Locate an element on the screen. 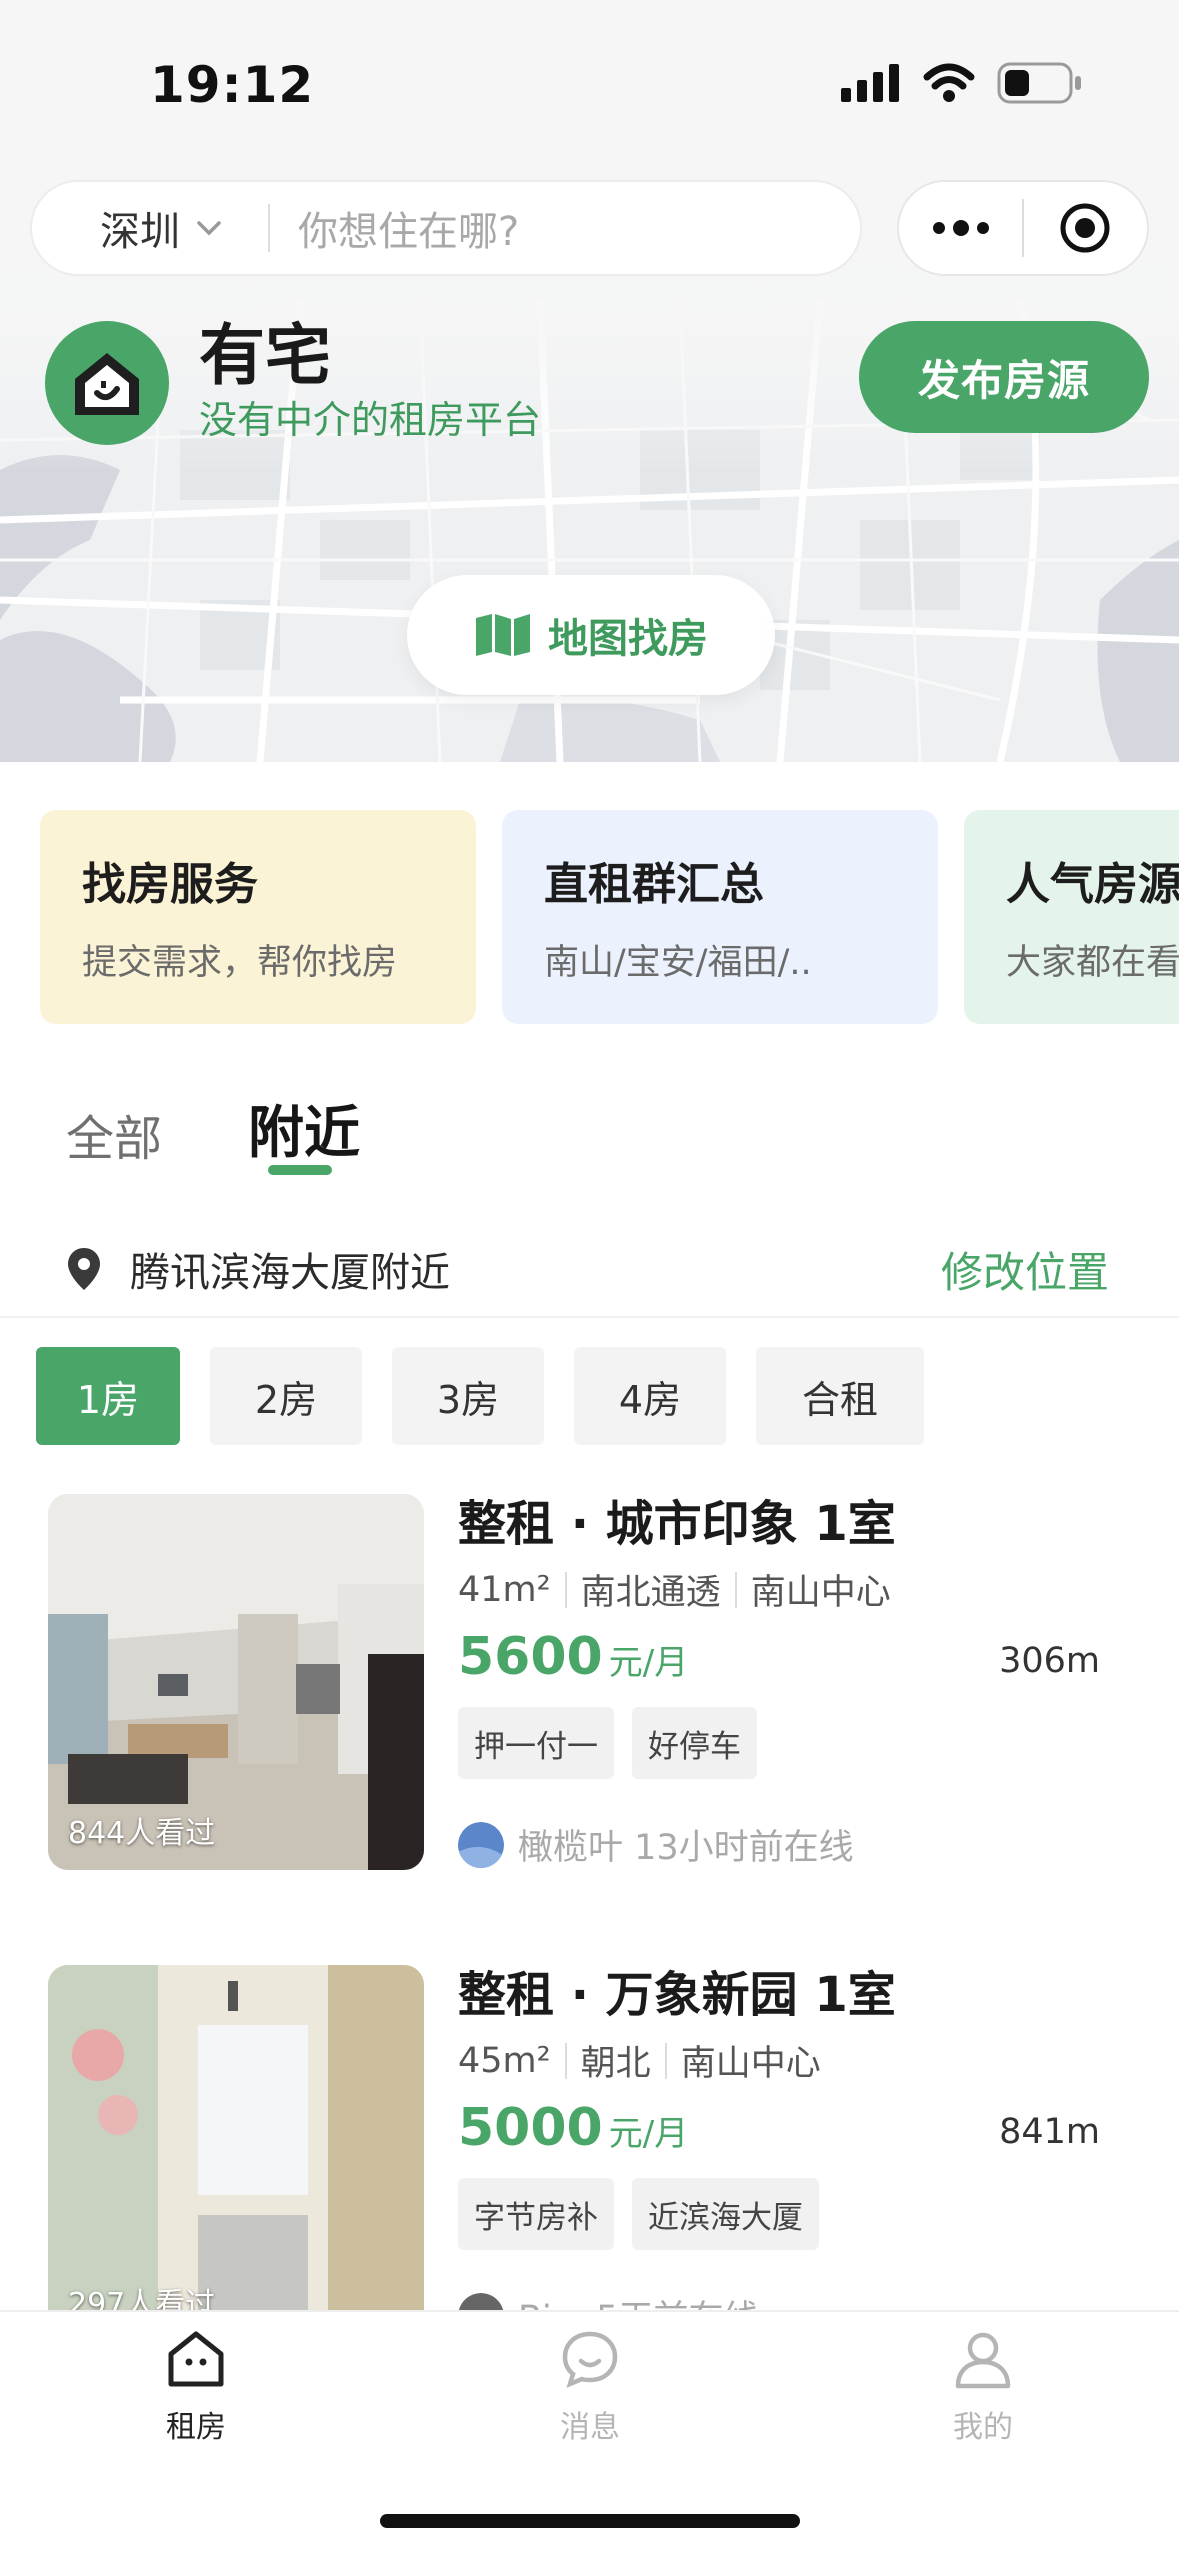 The image size is (1179, 2556). publish-listing-button: 发布房源 is located at coordinates (1004, 377).